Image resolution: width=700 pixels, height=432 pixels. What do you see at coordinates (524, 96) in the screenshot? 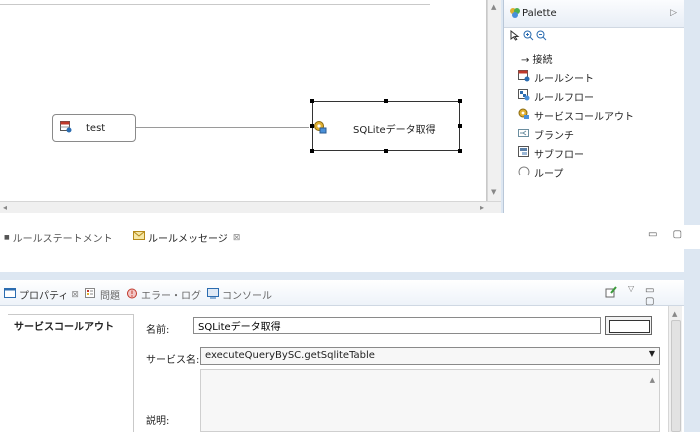
I see `ruleflow-icon` at bounding box center [524, 96].